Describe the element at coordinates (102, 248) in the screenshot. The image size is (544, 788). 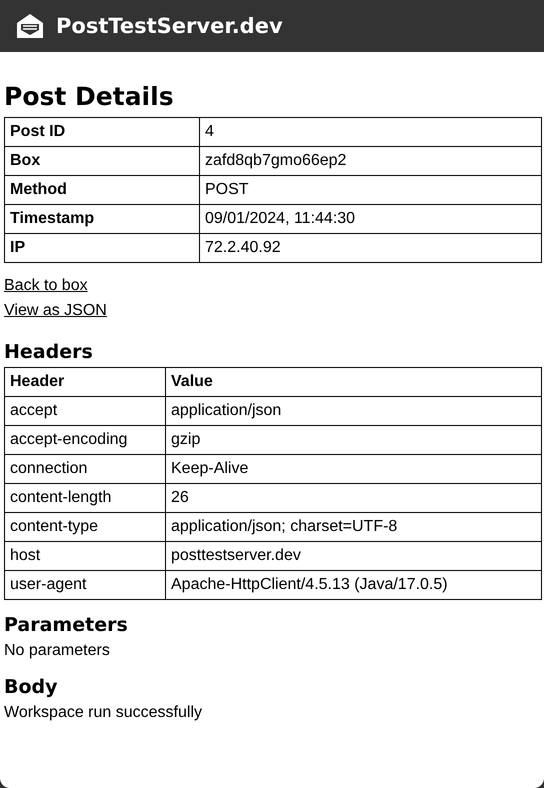
I see `table-cell: IP` at that location.